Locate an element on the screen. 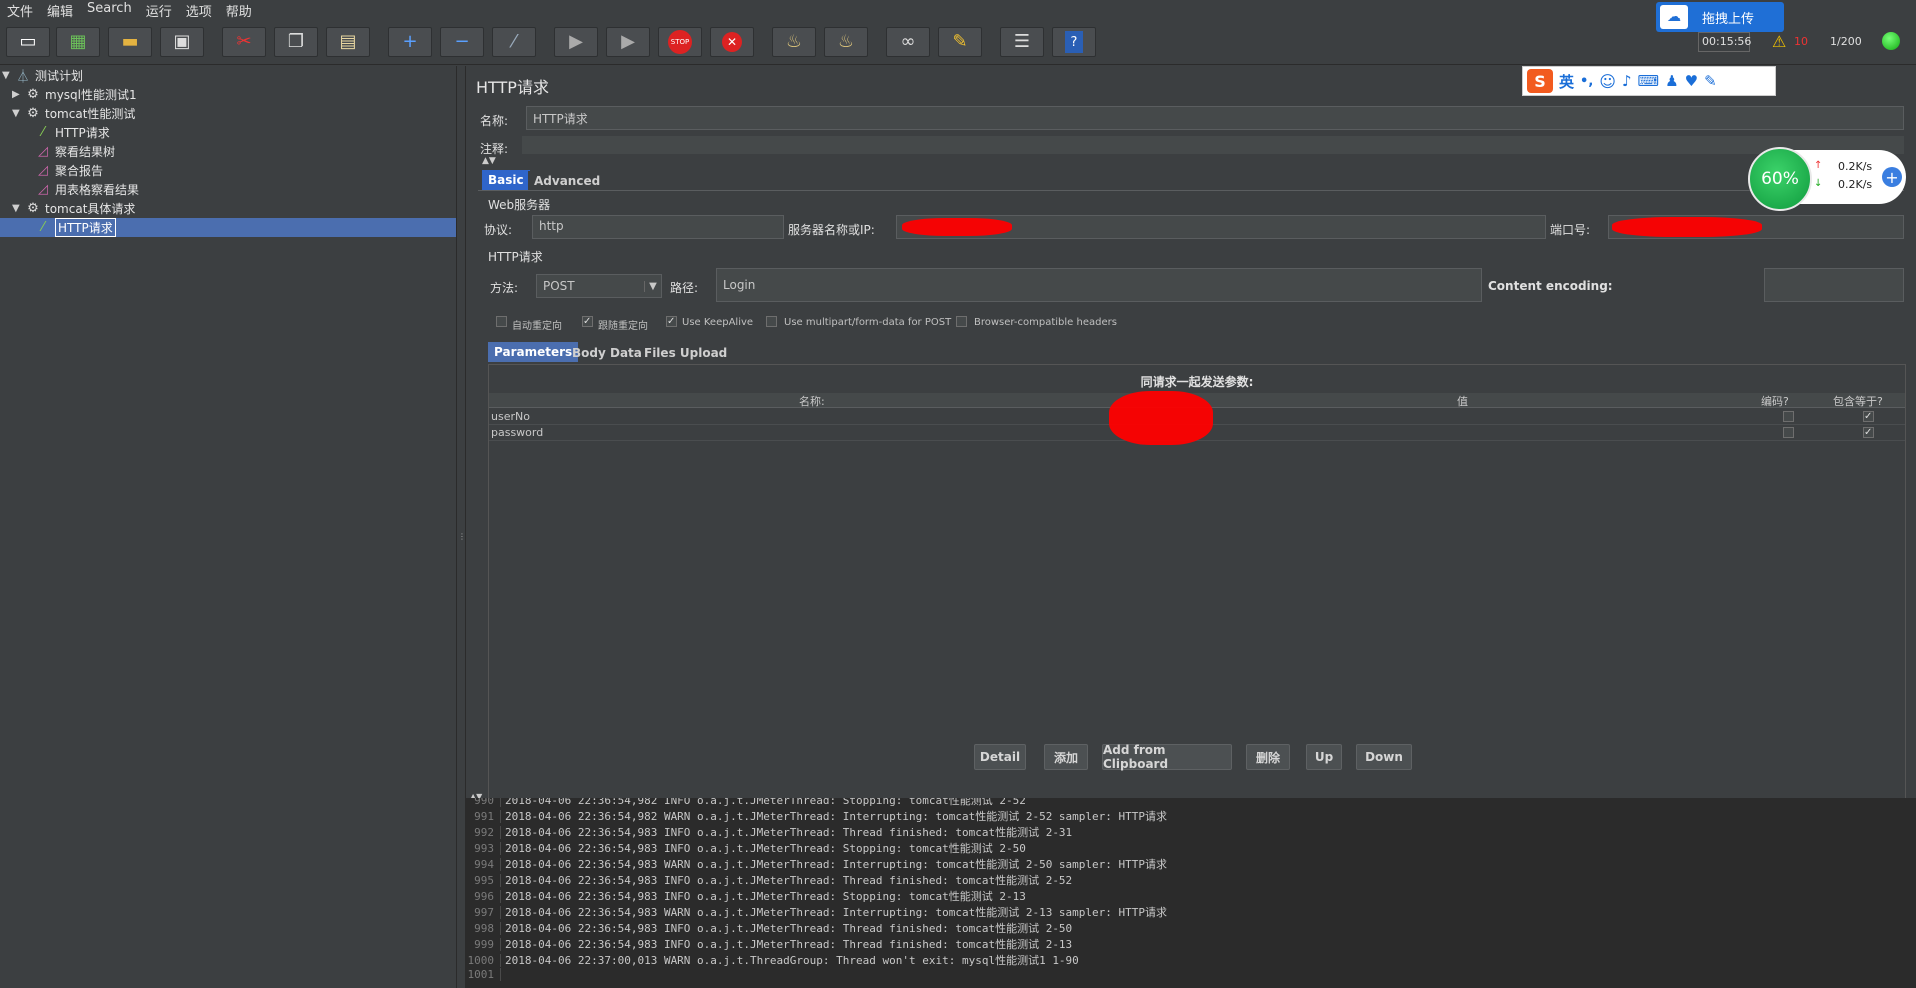 This screenshot has height=988, width=1916. clear-button: ♨ is located at coordinates (794, 42).